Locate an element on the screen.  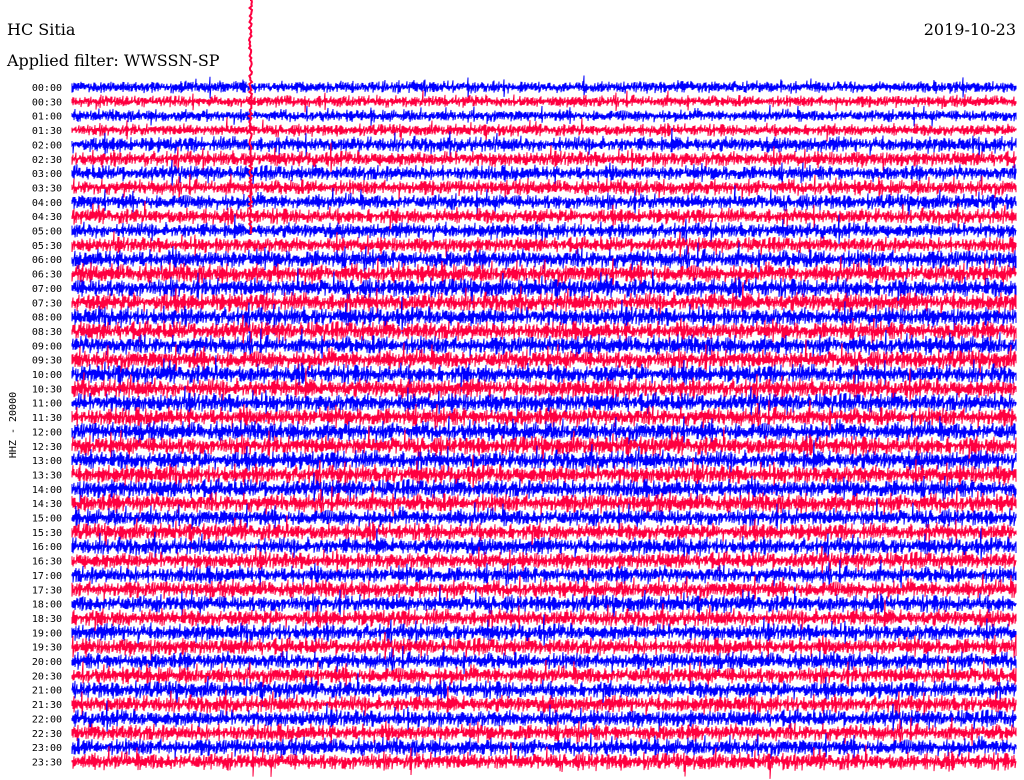
event-spike is located at coordinates (250, 117).